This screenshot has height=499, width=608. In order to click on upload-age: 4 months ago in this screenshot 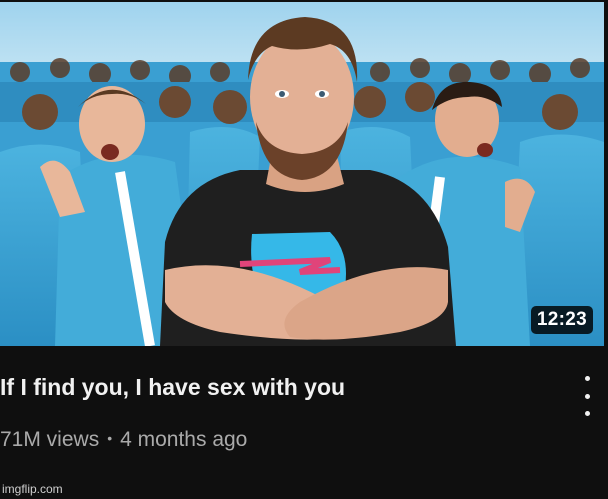, I will do `click(184, 439)`.